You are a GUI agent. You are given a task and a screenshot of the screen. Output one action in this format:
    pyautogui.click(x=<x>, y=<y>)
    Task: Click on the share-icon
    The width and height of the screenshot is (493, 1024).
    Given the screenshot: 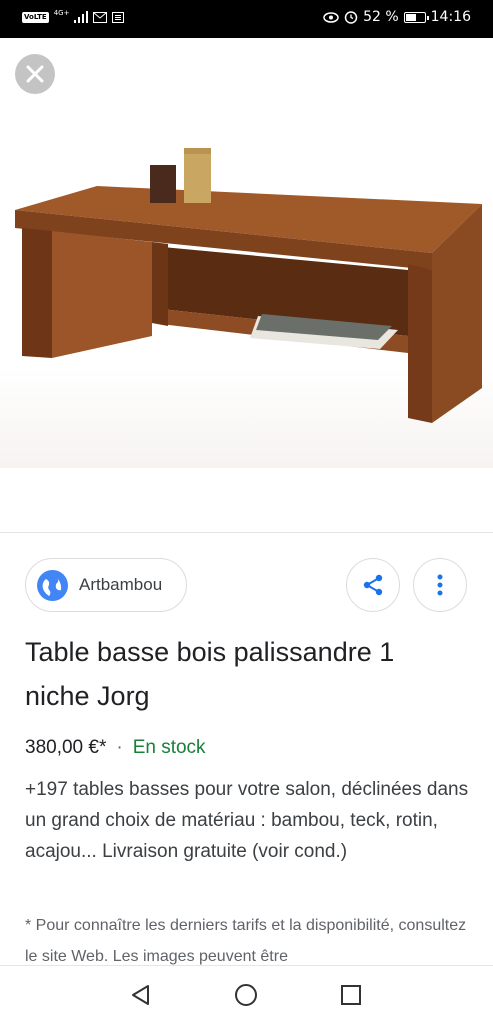 What is the action you would take?
    pyautogui.click(x=373, y=585)
    